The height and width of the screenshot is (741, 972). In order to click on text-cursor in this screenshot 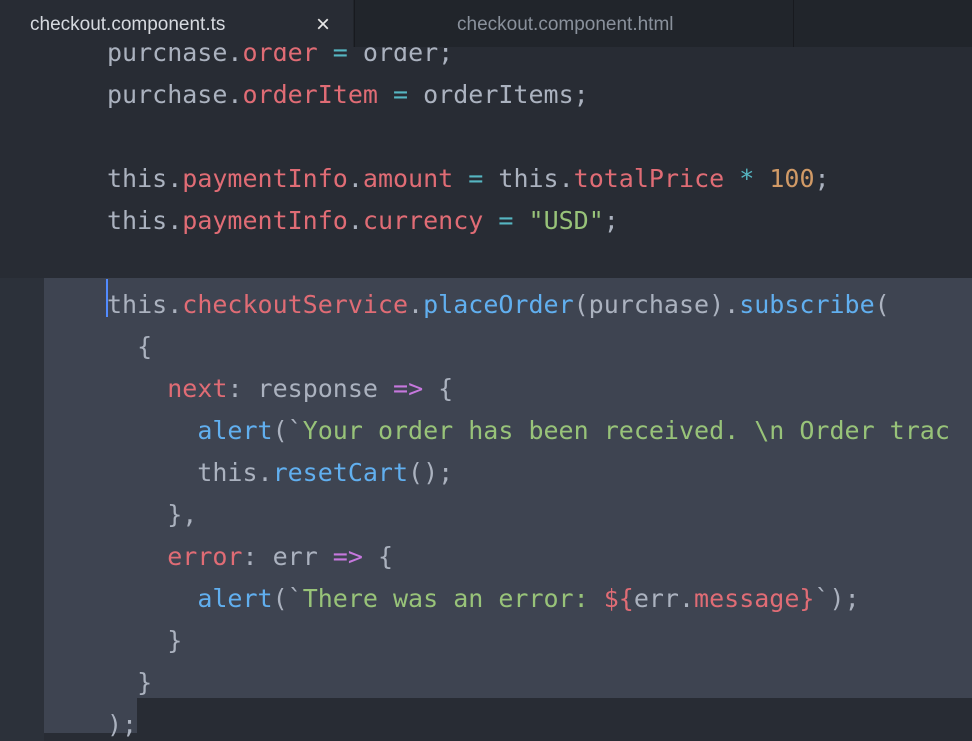, I will do `click(107, 298)`.